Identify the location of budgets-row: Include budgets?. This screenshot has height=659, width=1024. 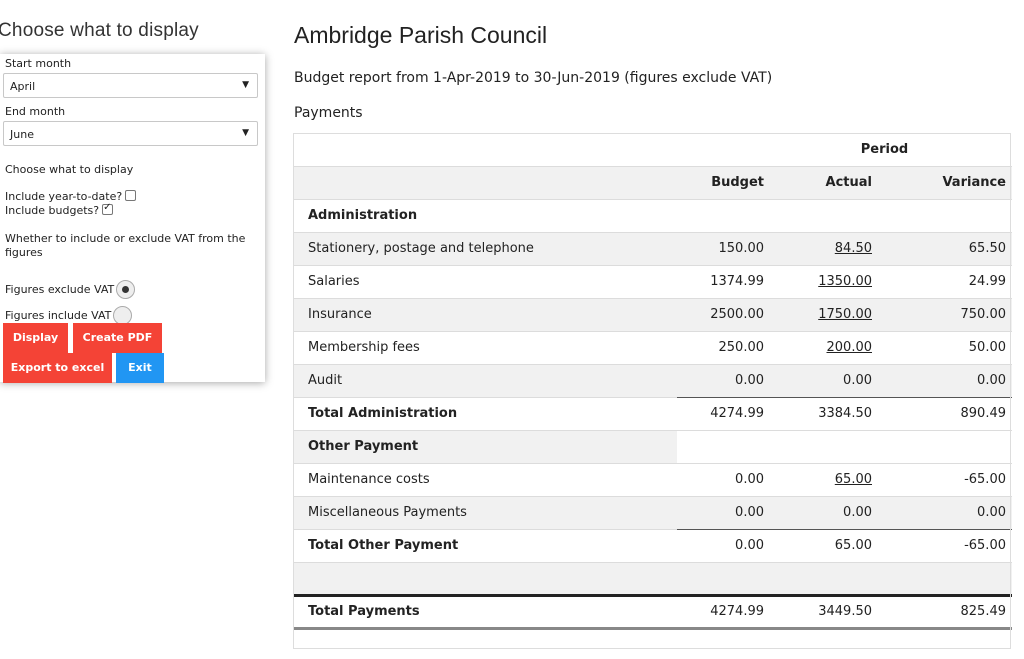
(59, 209).